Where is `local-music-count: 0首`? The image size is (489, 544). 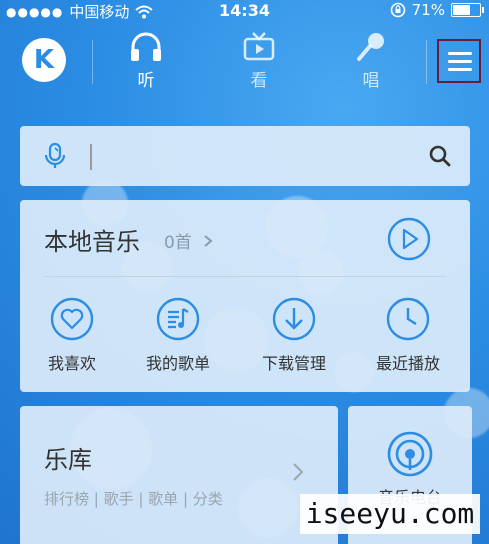
local-music-count: 0首 is located at coordinates (188, 240).